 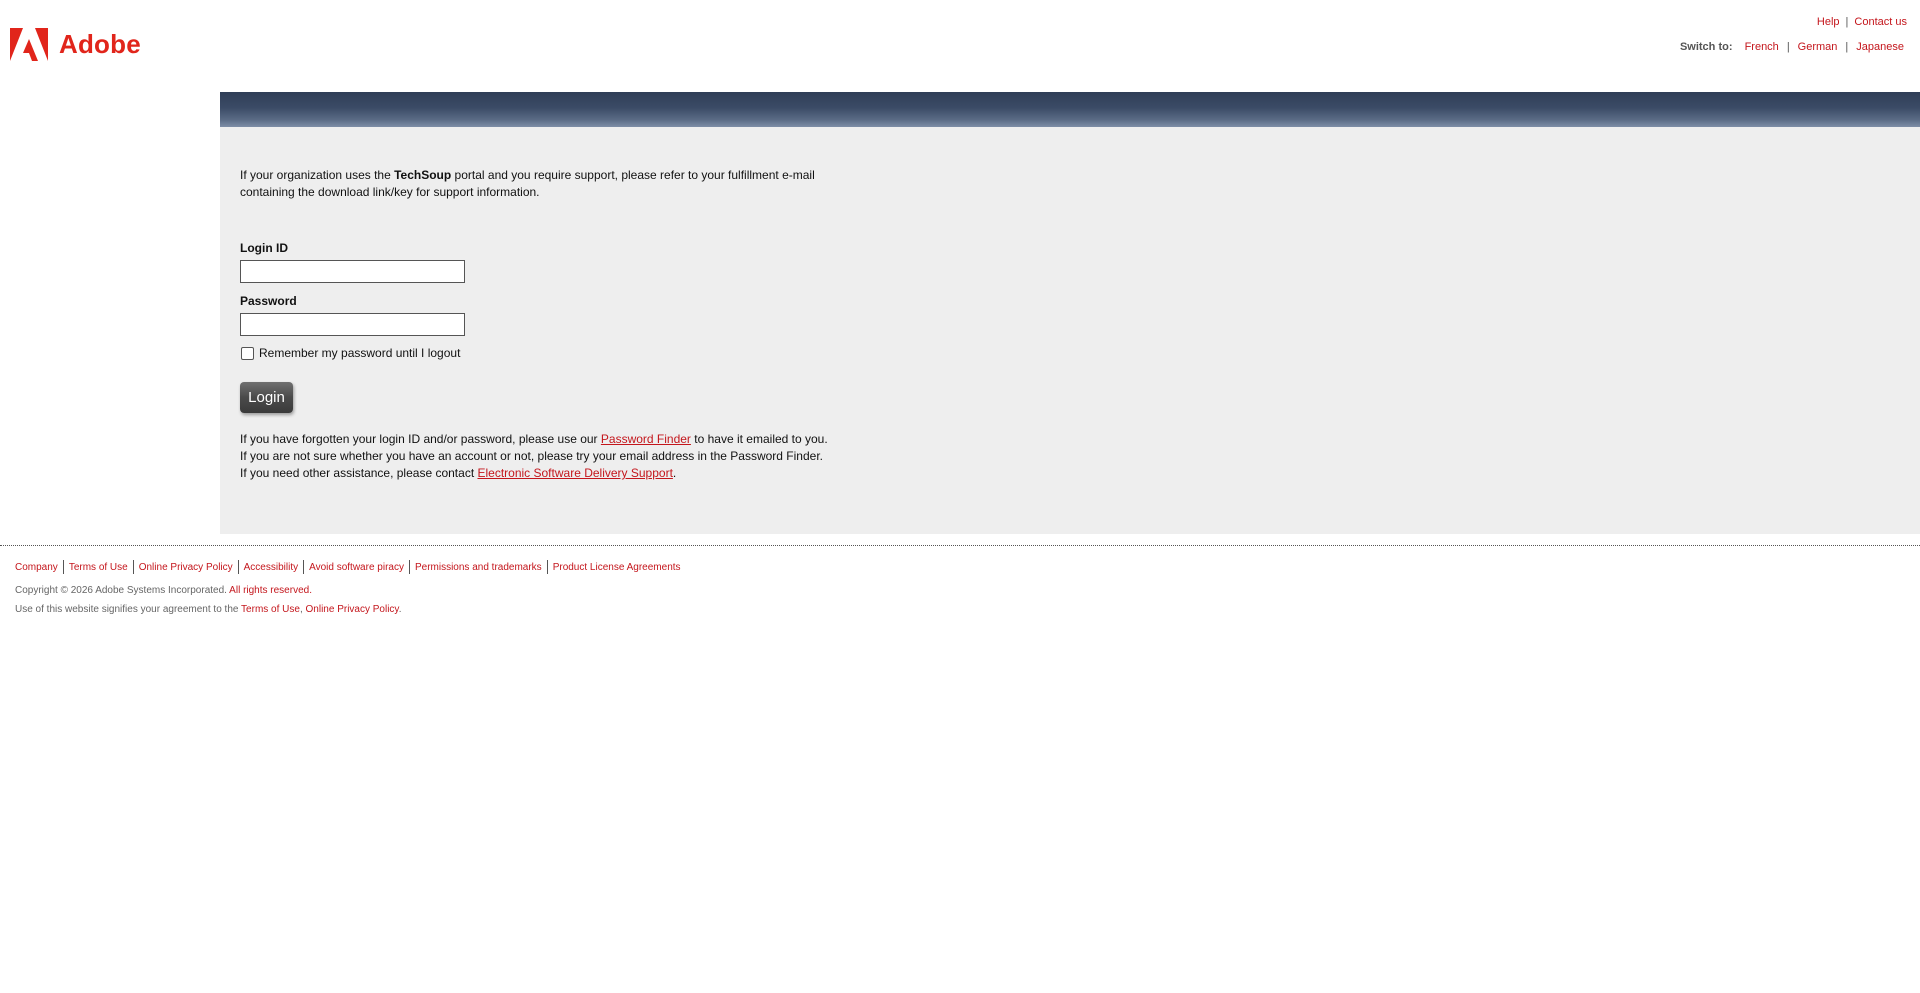 What do you see at coordinates (268, 301) in the screenshot?
I see `password-label: Password` at bounding box center [268, 301].